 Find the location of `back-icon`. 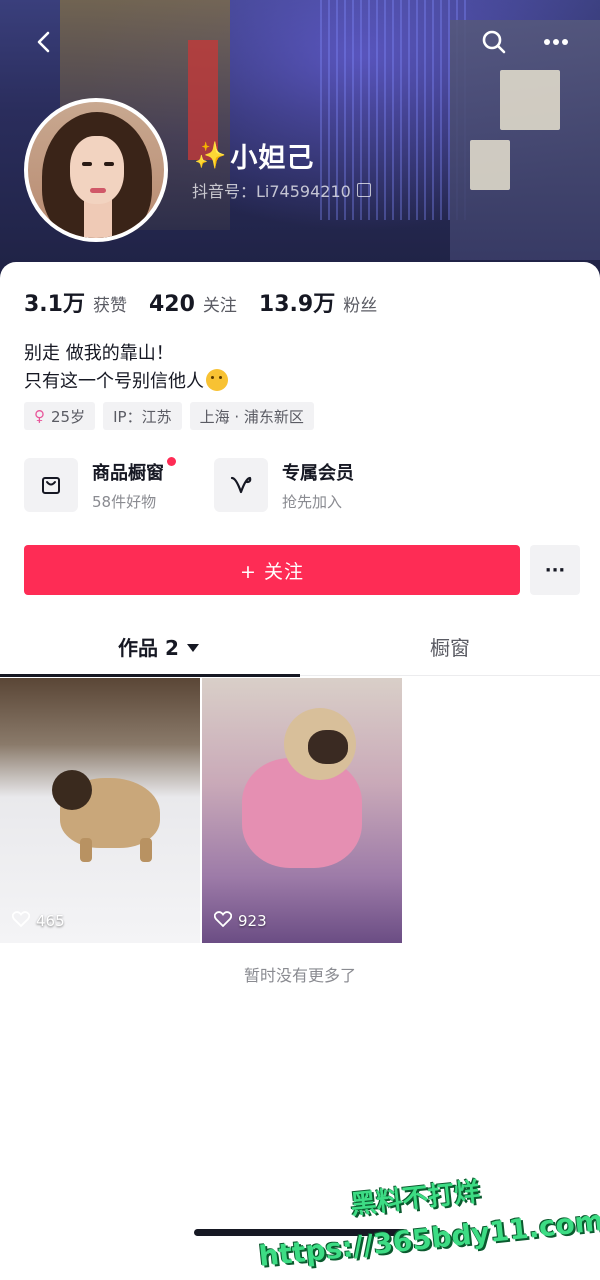

back-icon is located at coordinates (44, 42).